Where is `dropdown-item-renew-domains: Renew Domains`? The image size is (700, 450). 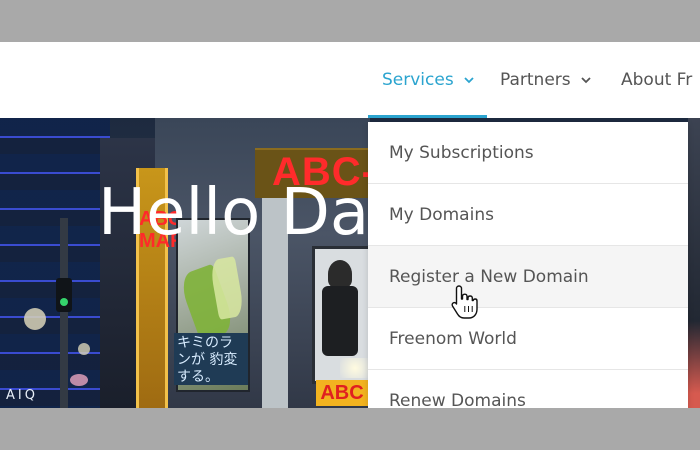 dropdown-item-renew-domains: Renew Domains is located at coordinates (528, 389).